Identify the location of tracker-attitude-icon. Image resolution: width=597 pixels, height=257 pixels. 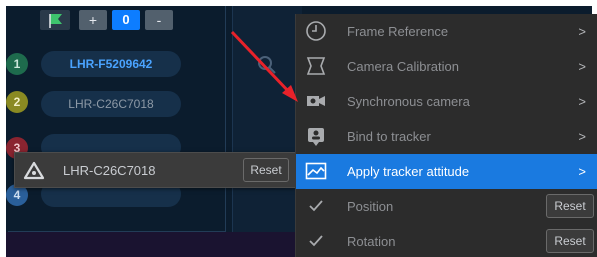
(316, 171).